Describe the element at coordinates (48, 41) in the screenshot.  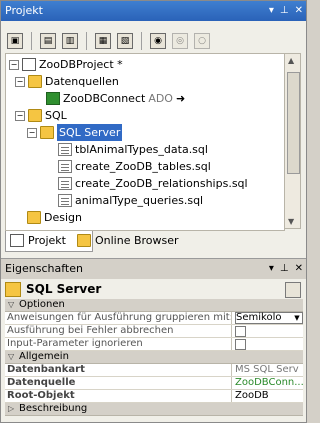
I see `open-project-icon: ▤` at that location.